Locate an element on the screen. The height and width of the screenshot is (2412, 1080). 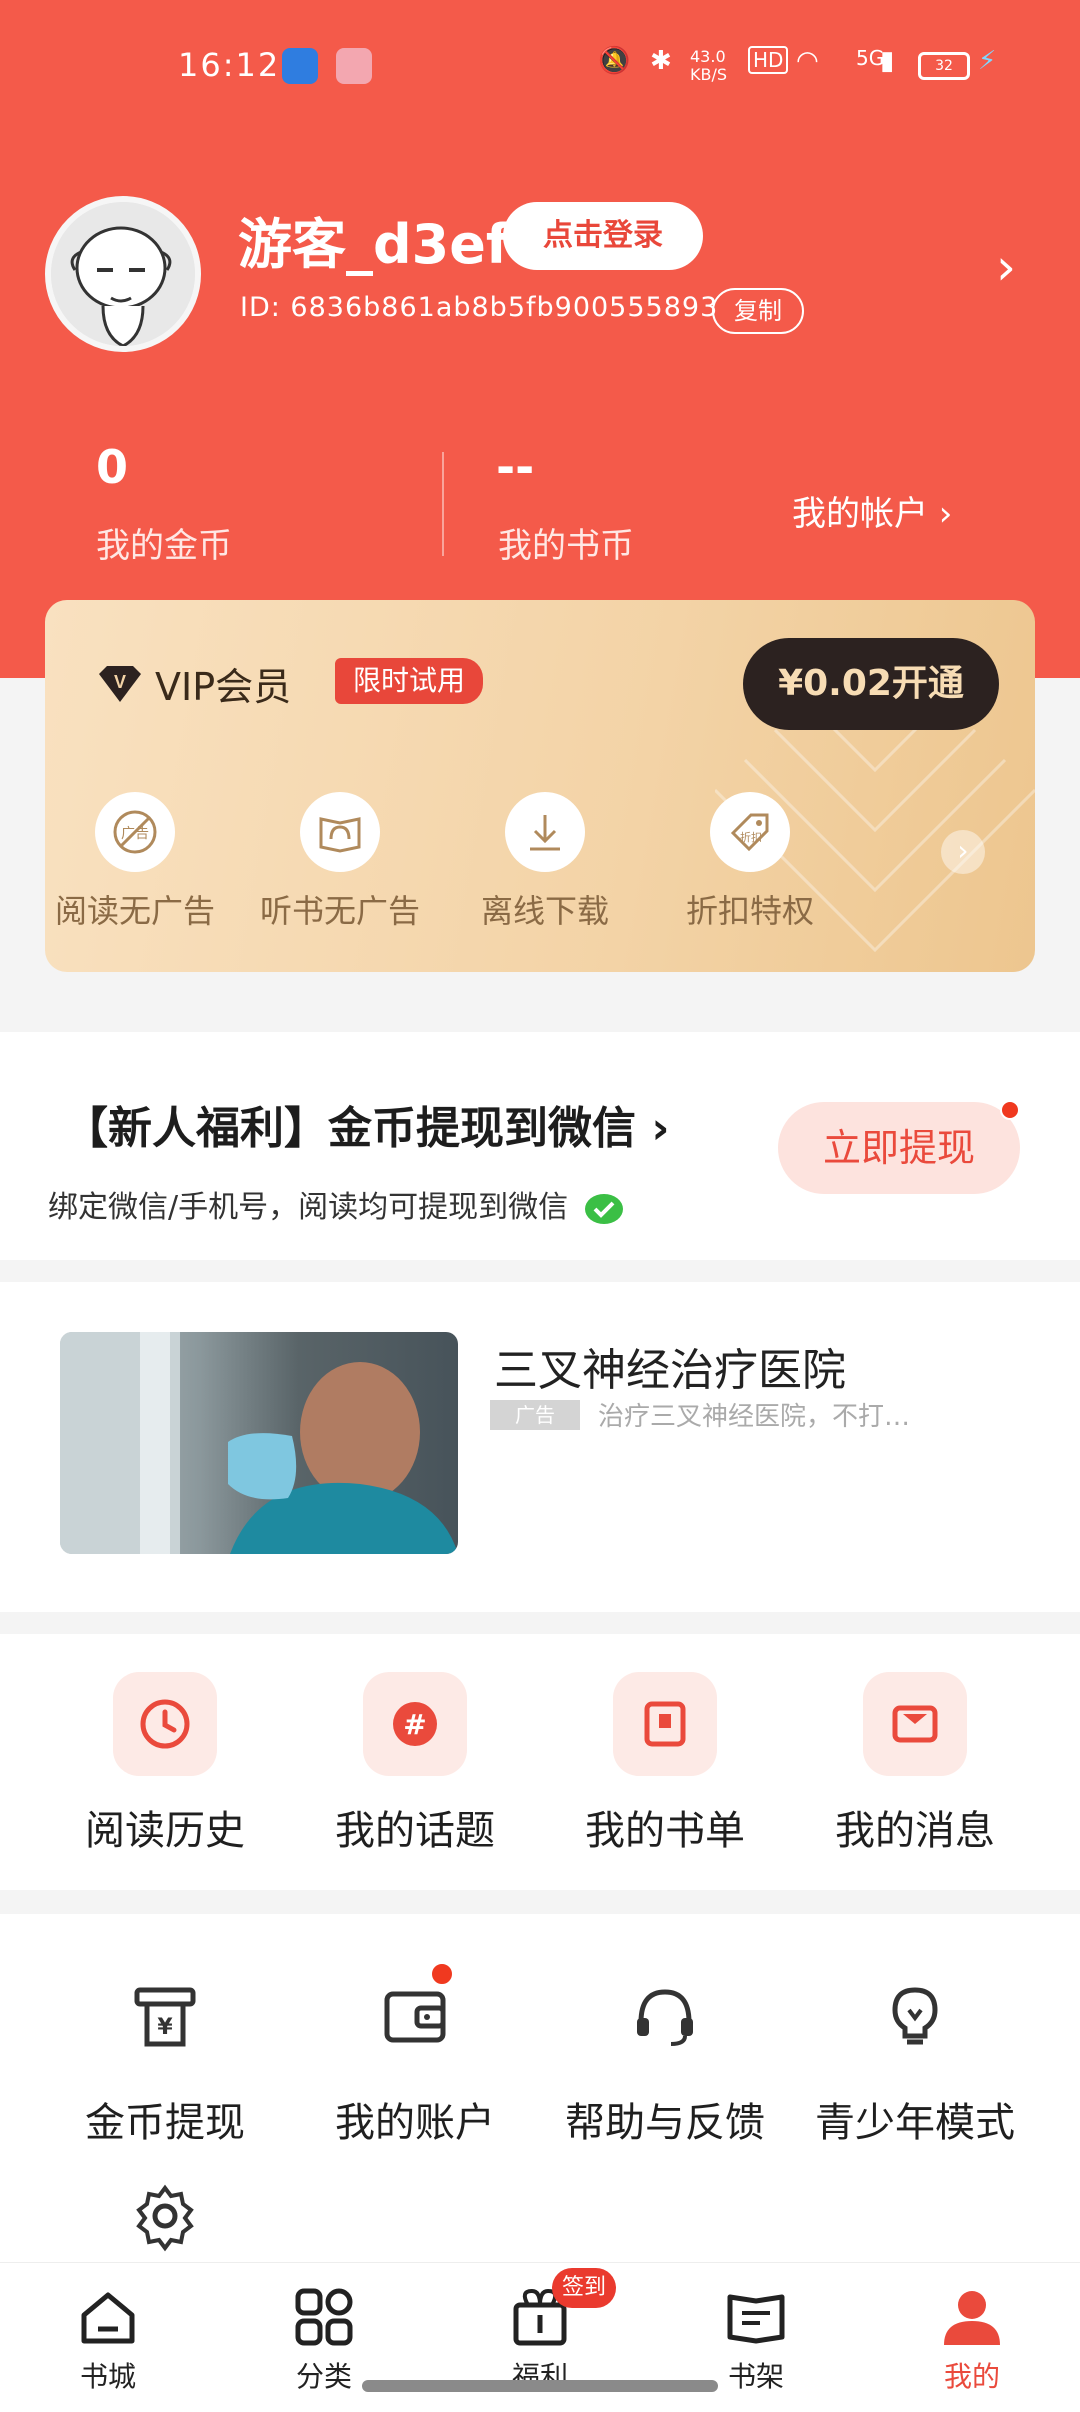
grid-item-label: 我的话题 is located at coordinates (415, 1831).